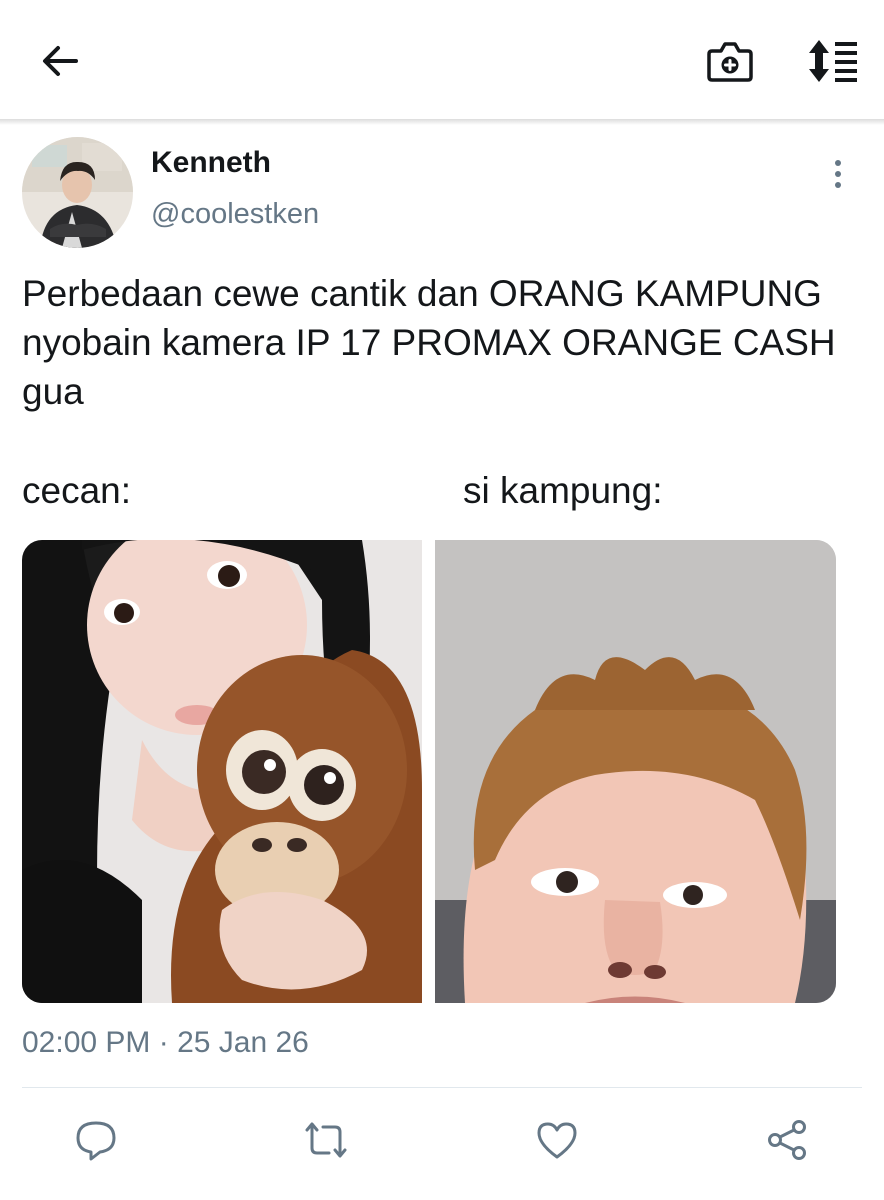 This screenshot has width=884, height=1200. I want to click on reply-icon, so click(96, 1141).